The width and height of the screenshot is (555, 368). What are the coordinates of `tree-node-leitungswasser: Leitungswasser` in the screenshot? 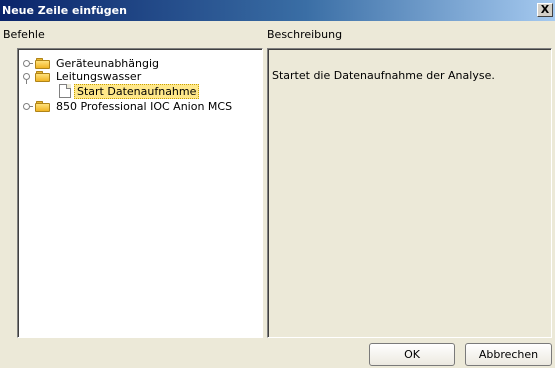 It's located at (83, 76).